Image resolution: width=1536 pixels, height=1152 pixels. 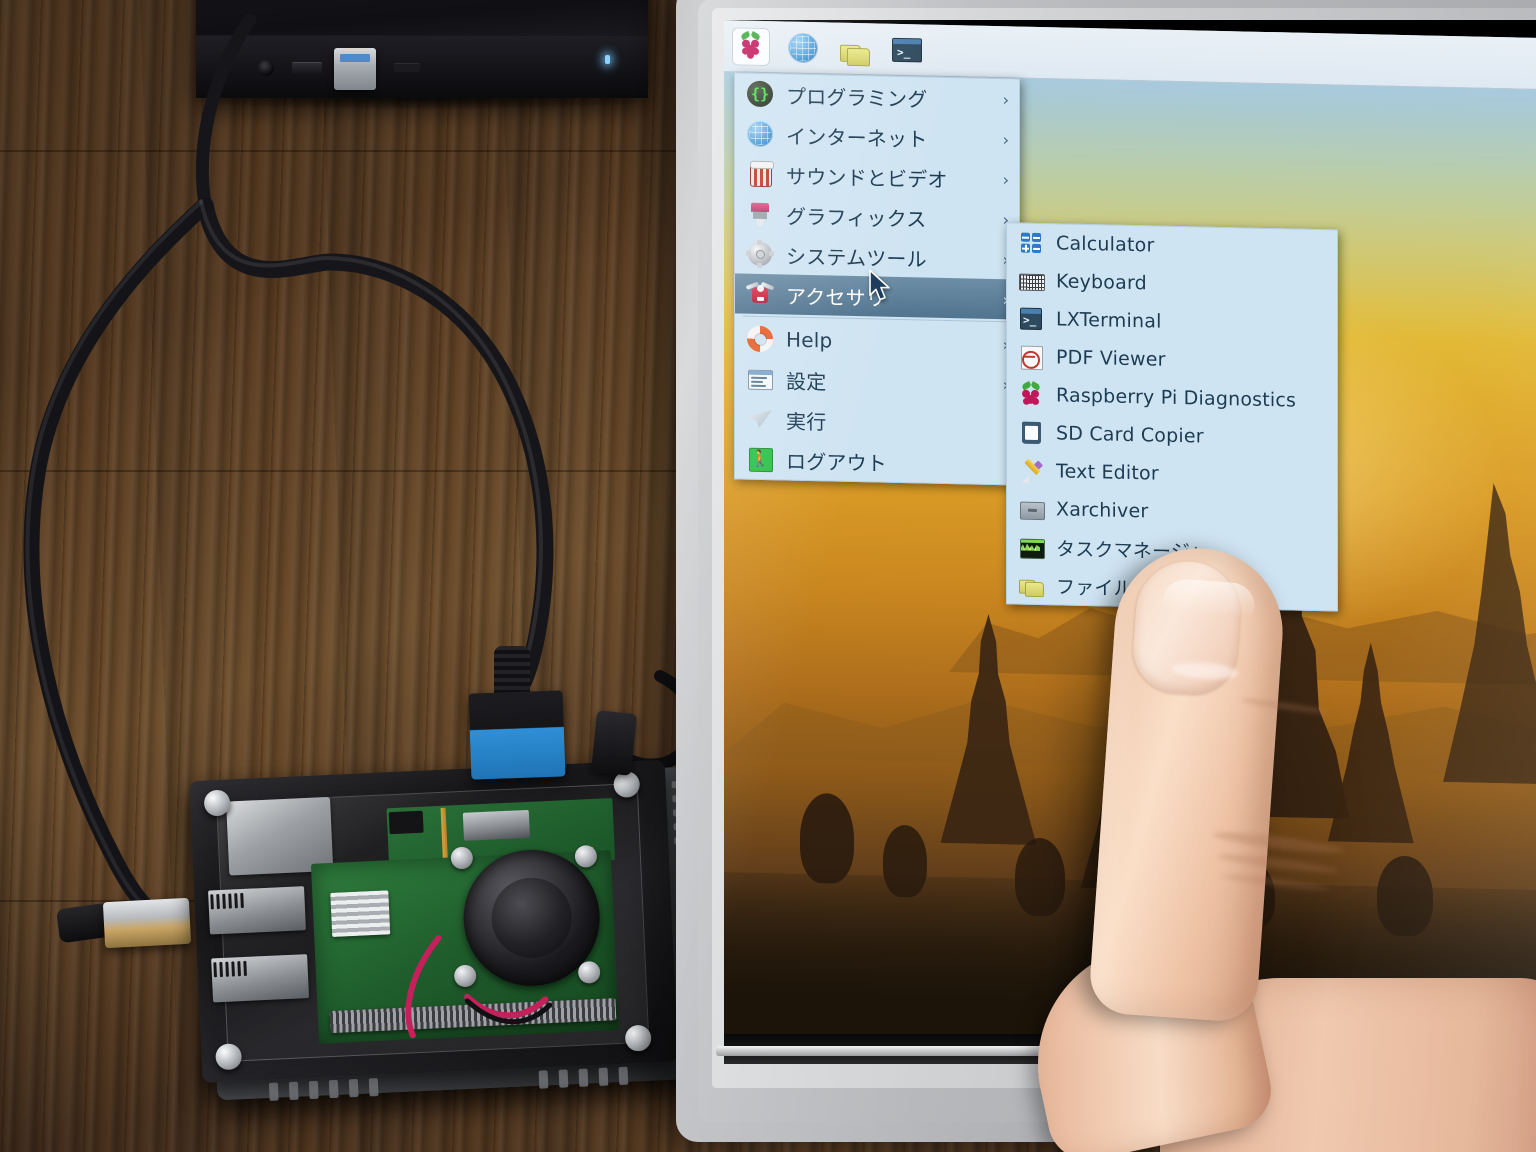 What do you see at coordinates (803, 47) in the screenshot?
I see `web-browser-icon` at bounding box center [803, 47].